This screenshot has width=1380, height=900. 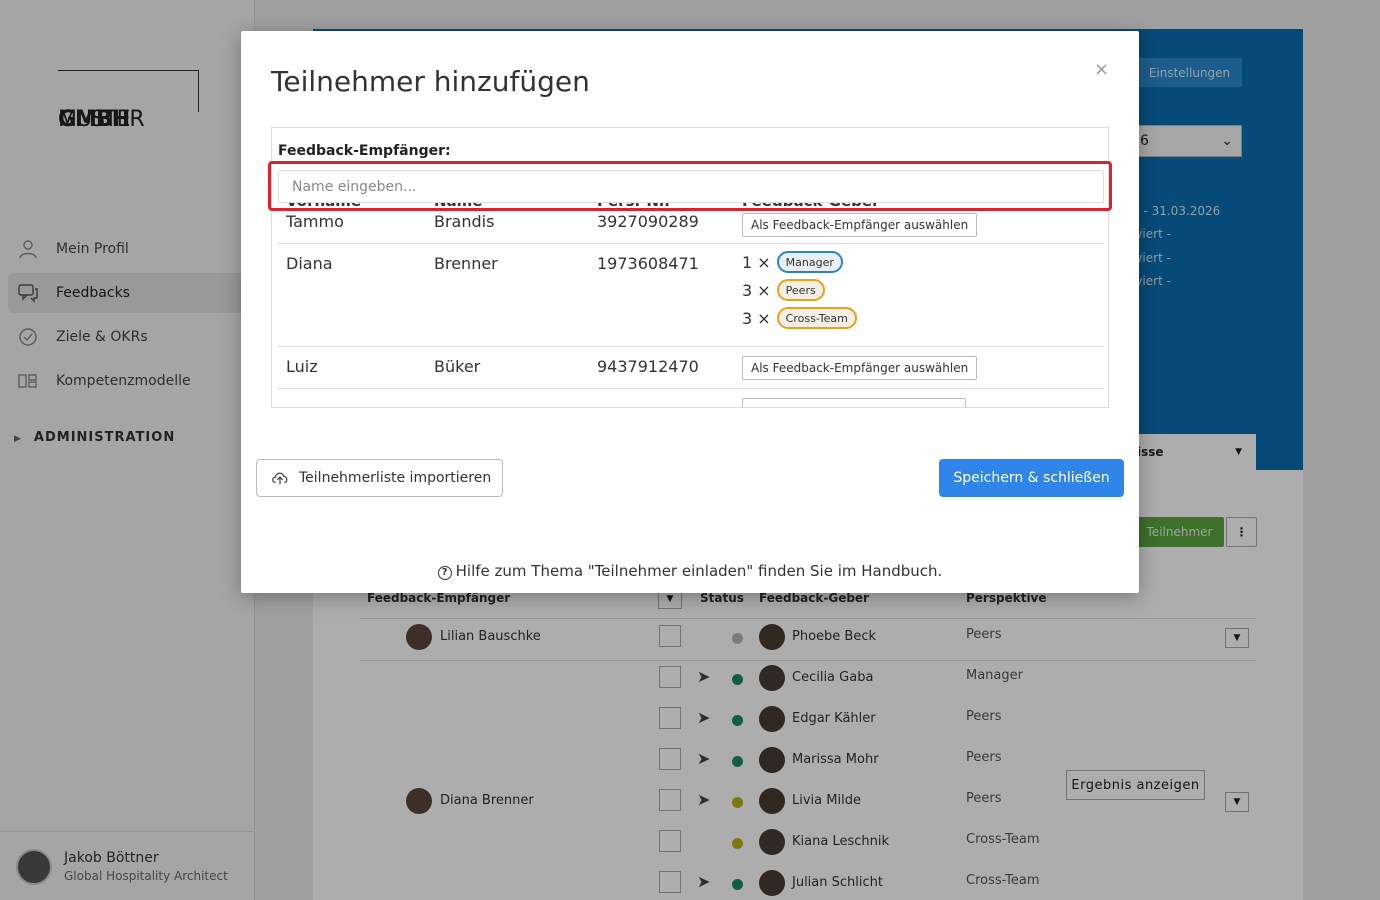 What do you see at coordinates (444, 573) in the screenshot?
I see `question-circle-icon: ?` at bounding box center [444, 573].